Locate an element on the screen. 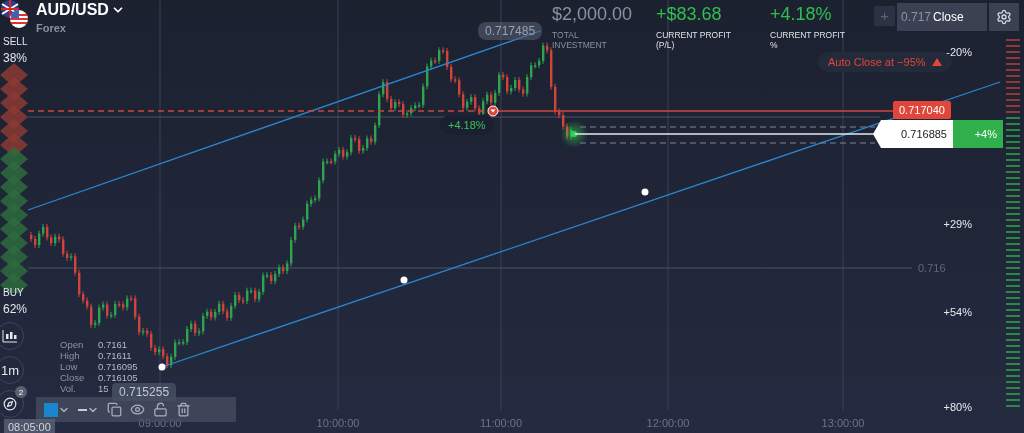 The height and width of the screenshot is (433, 1024). scale-label: +54% is located at coordinates (957, 312).